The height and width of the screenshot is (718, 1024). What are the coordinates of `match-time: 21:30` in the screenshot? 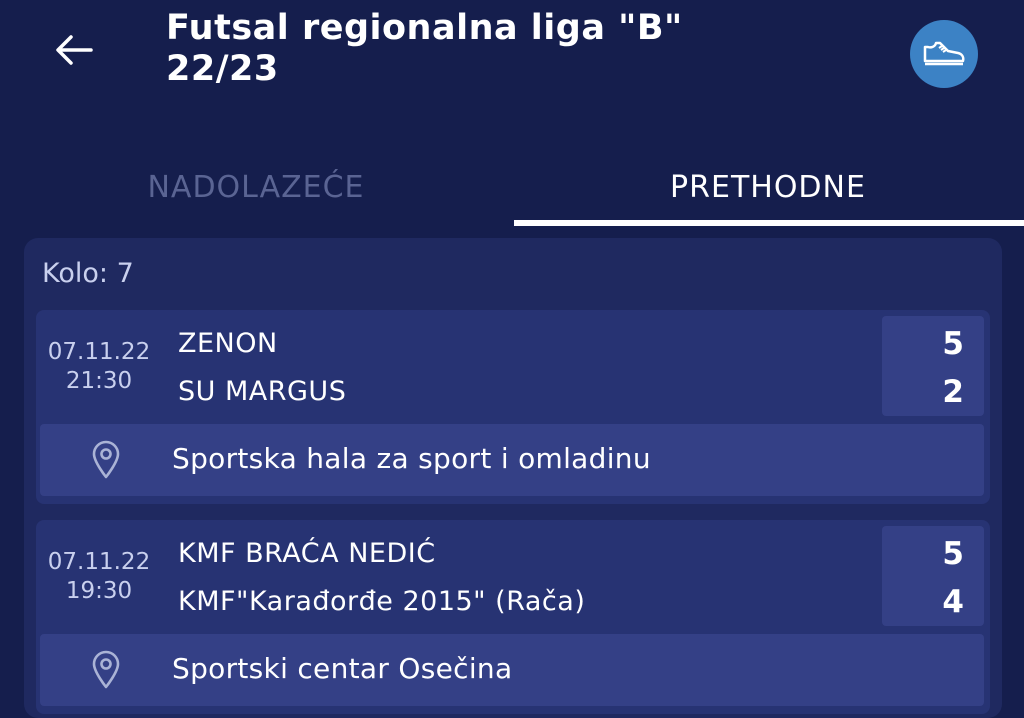 It's located at (99, 381).